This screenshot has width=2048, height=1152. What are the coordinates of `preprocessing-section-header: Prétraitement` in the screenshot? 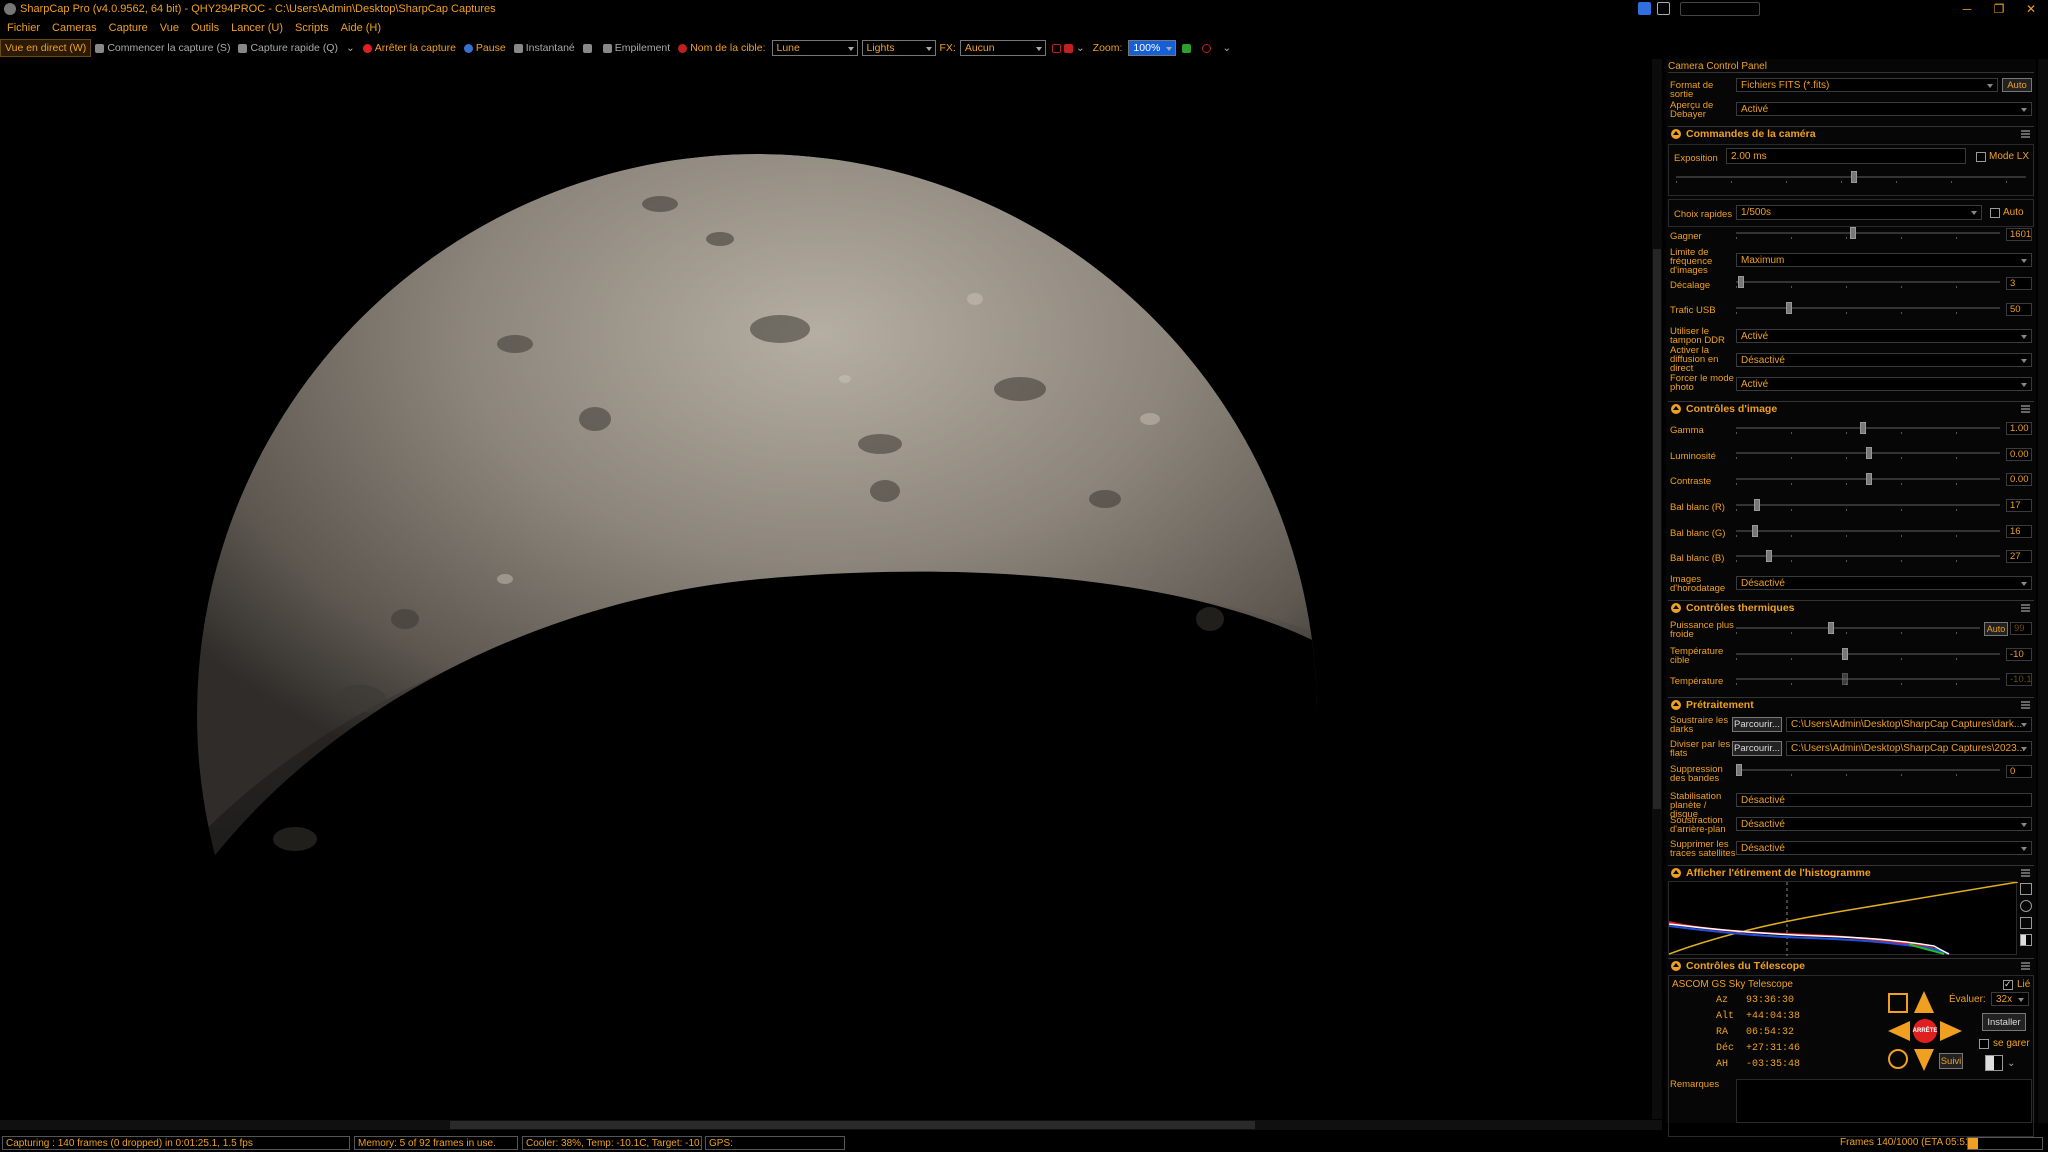 It's located at (1851, 704).